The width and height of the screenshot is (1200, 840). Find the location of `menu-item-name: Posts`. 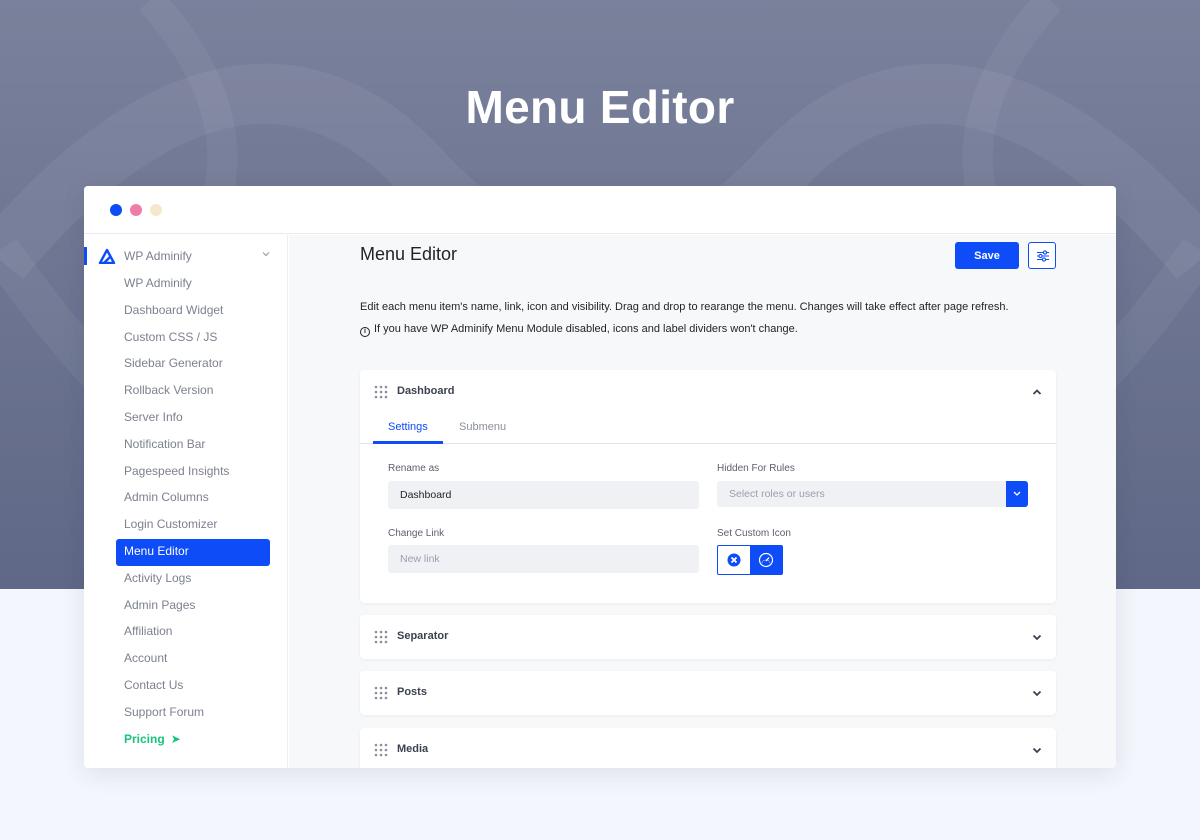

menu-item-name: Posts is located at coordinates (412, 692).